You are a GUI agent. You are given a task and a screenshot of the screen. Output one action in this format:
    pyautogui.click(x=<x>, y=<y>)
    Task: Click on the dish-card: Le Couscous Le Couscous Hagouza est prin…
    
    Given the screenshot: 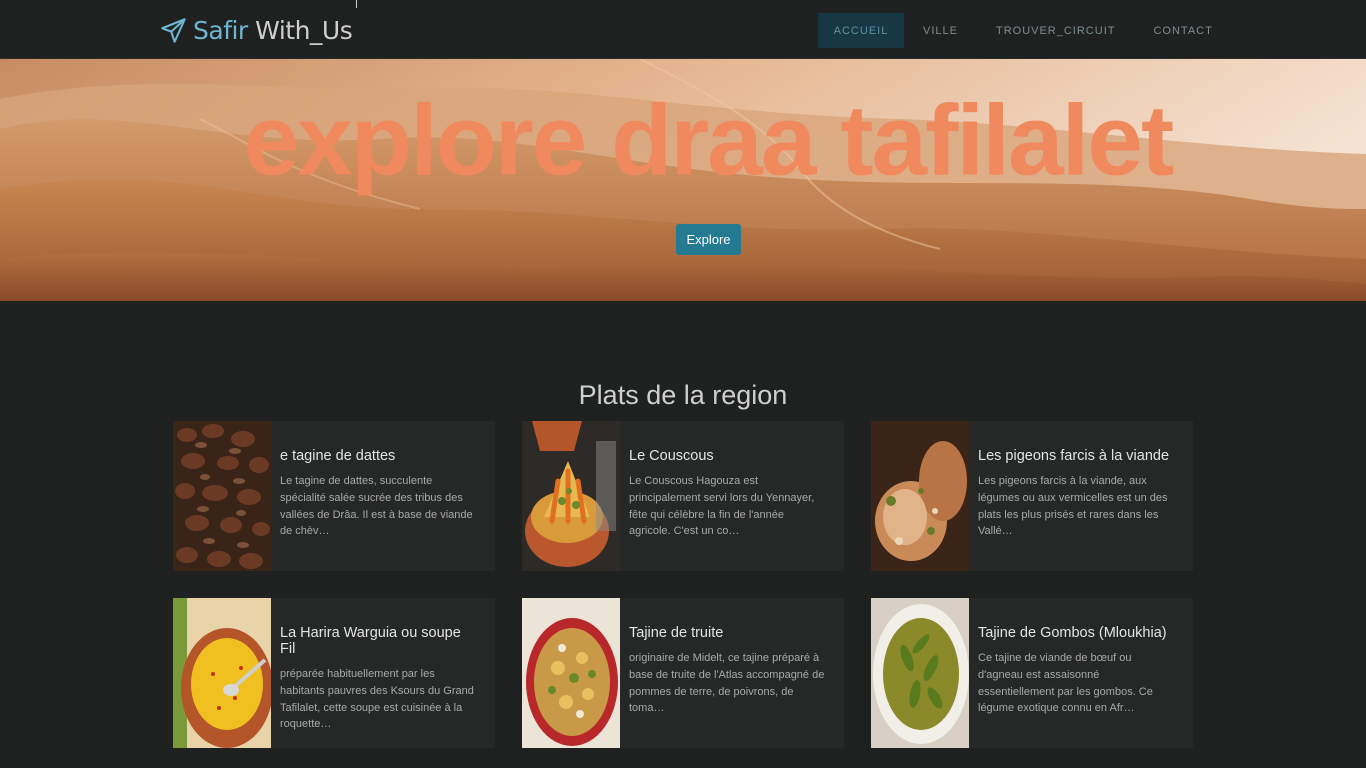 What is the action you would take?
    pyautogui.click(x=683, y=496)
    